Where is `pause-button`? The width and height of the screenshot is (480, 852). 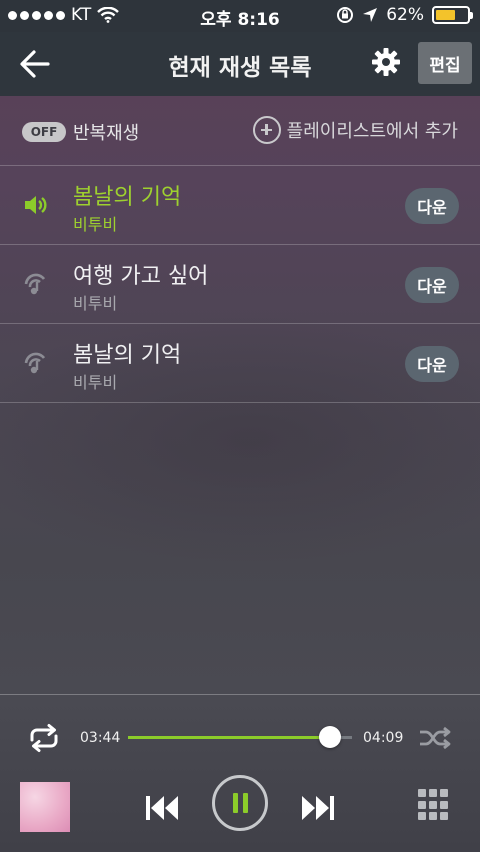
pause-button is located at coordinates (240, 803).